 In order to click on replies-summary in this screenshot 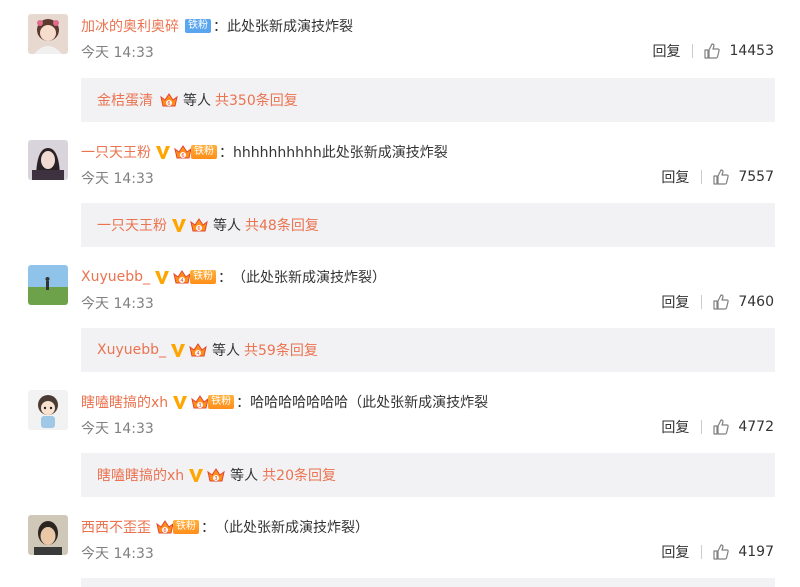, I will do `click(428, 582)`.